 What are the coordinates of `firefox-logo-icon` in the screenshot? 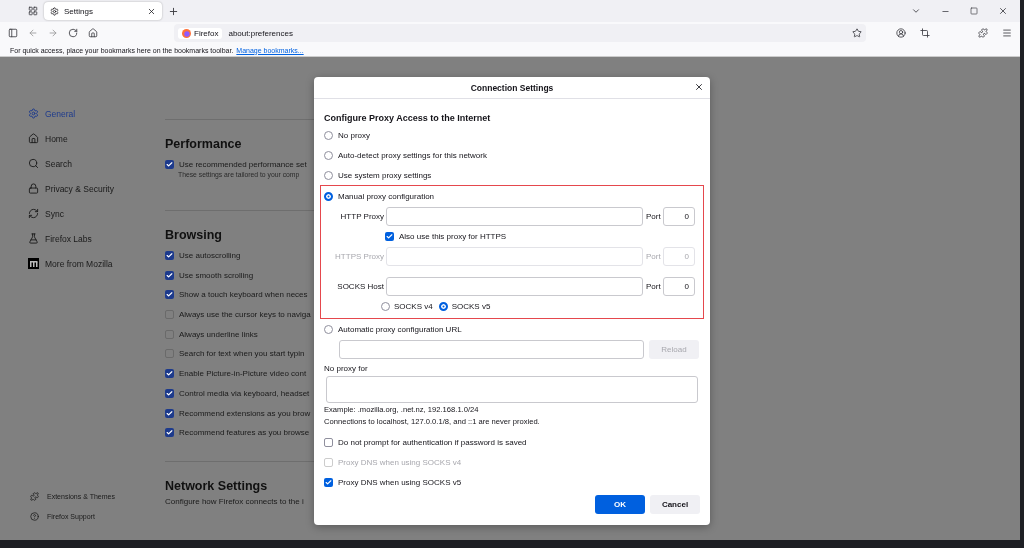 It's located at (186, 33).